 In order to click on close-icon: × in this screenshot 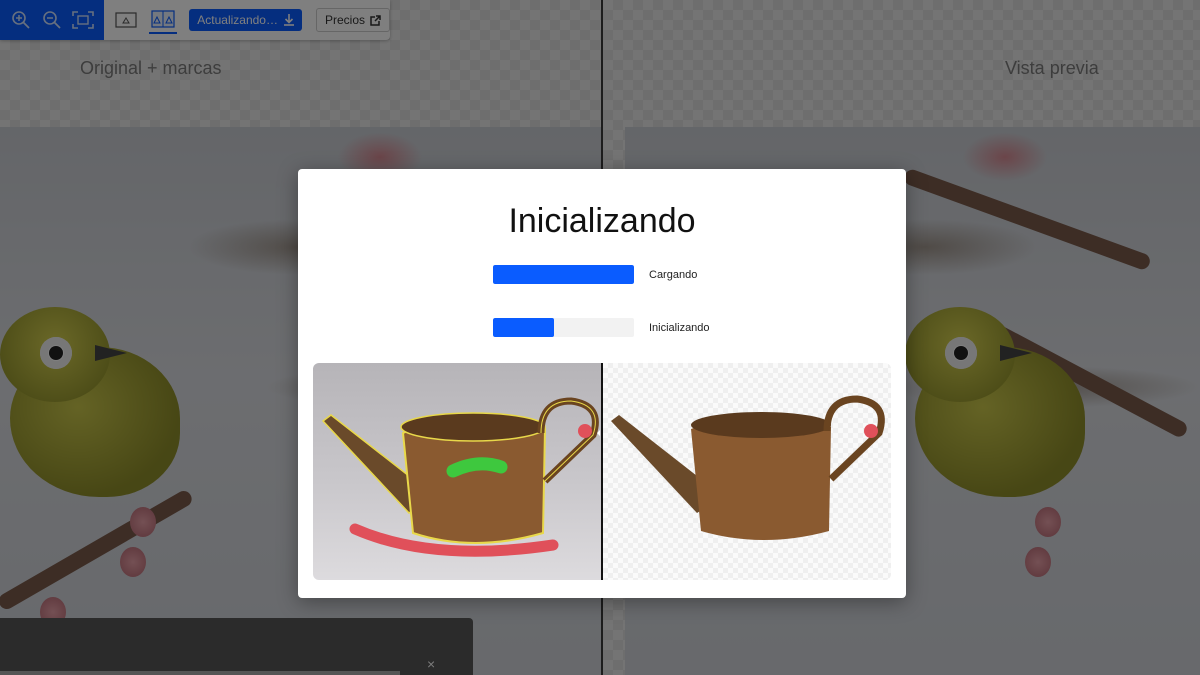, I will do `click(431, 664)`.